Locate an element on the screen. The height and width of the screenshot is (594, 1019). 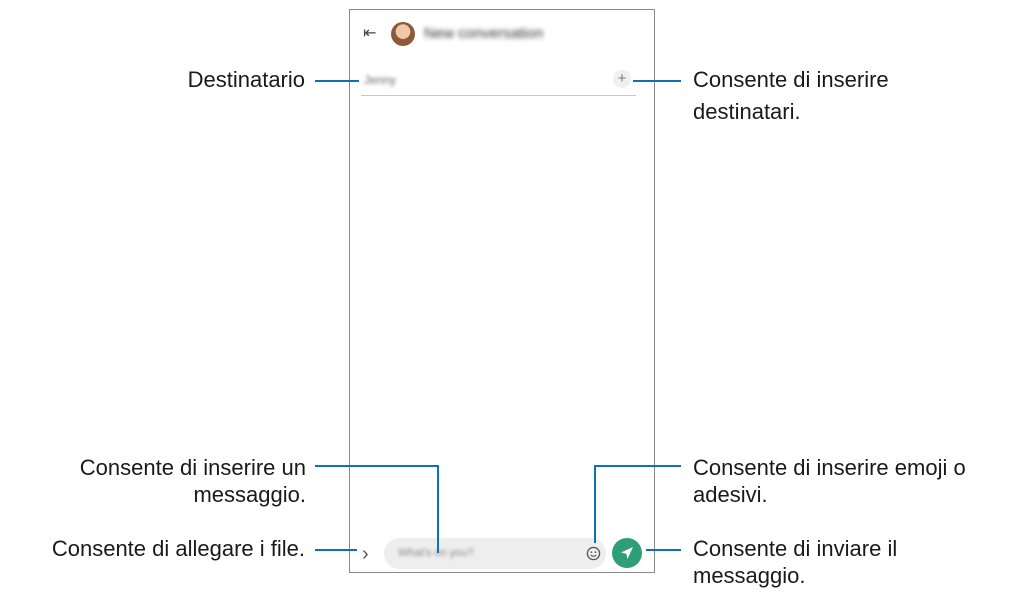
leader-attach is located at coordinates (336, 550).